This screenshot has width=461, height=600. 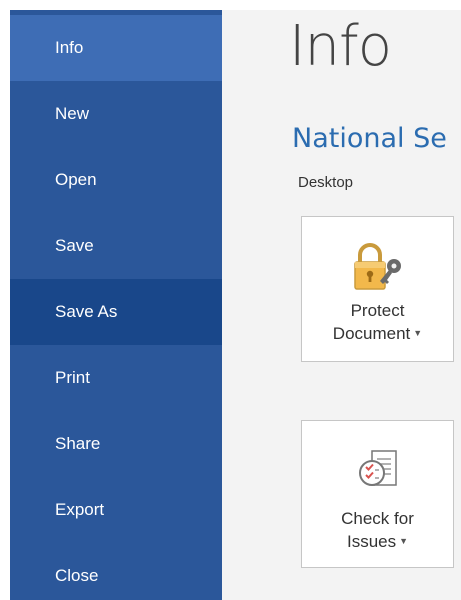 I want to click on sidebar-item-export: Export, so click(x=116, y=510).